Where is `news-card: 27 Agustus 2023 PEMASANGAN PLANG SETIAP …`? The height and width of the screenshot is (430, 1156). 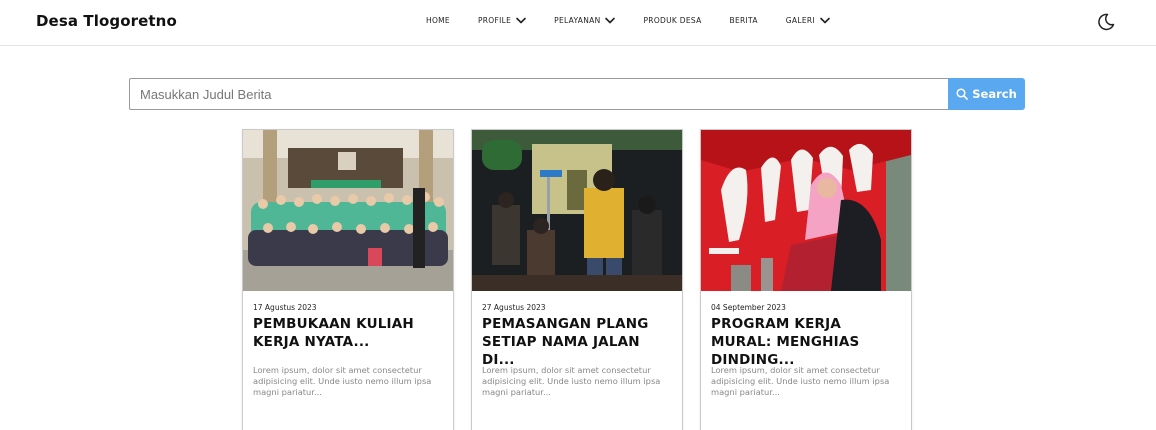
news-card: 27 Agustus 2023 PEMASANGAN PLANG SETIAP … is located at coordinates (577, 279).